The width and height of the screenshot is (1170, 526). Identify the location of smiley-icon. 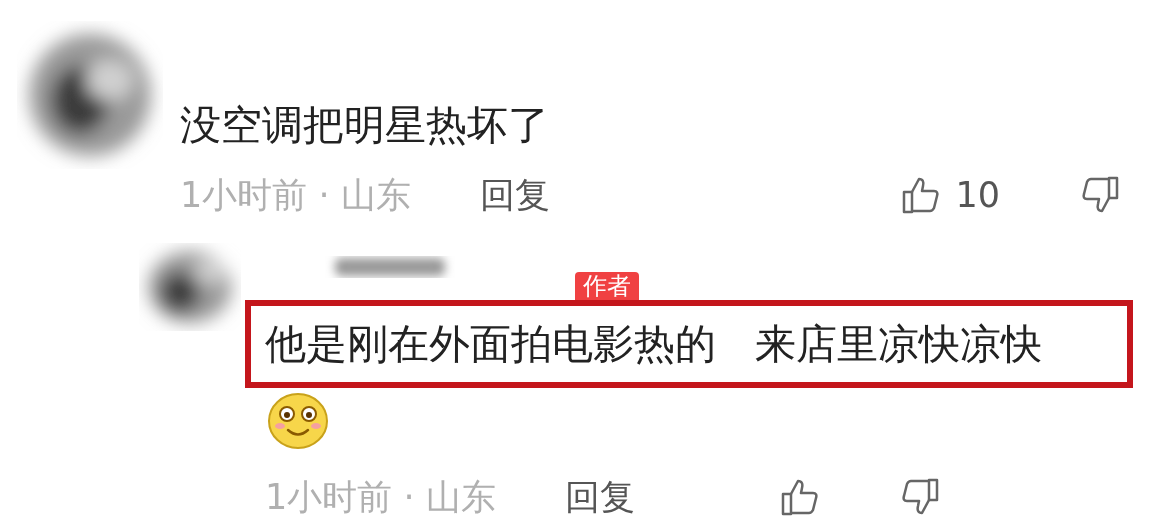
(298, 421).